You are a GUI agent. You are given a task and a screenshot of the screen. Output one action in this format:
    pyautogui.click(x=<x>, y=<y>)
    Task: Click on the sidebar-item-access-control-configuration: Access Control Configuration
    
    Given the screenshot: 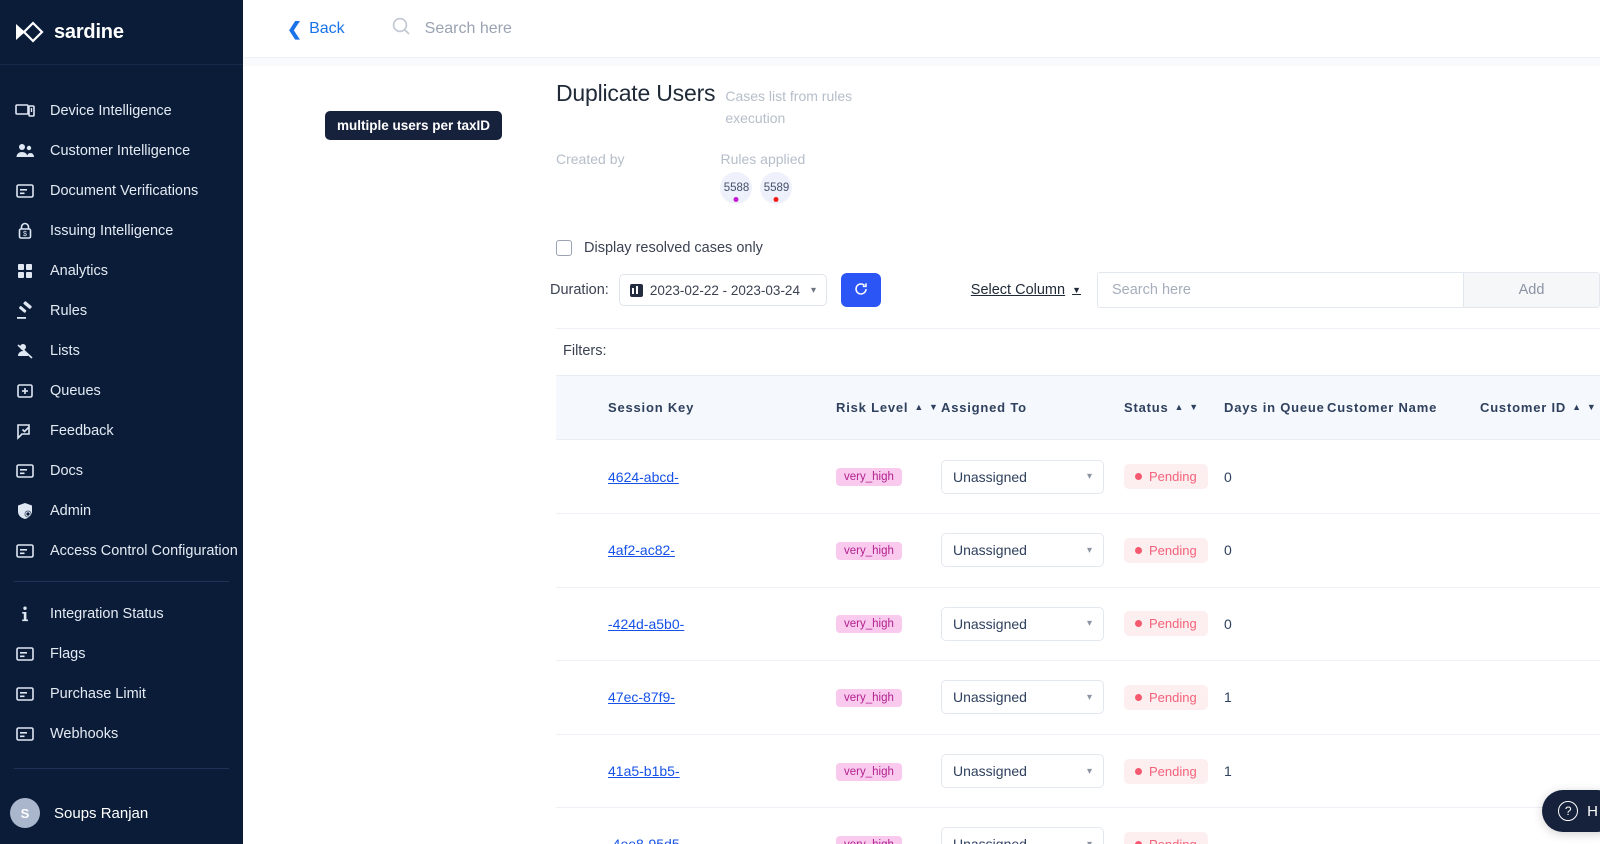 What is the action you would take?
    pyautogui.click(x=121, y=551)
    